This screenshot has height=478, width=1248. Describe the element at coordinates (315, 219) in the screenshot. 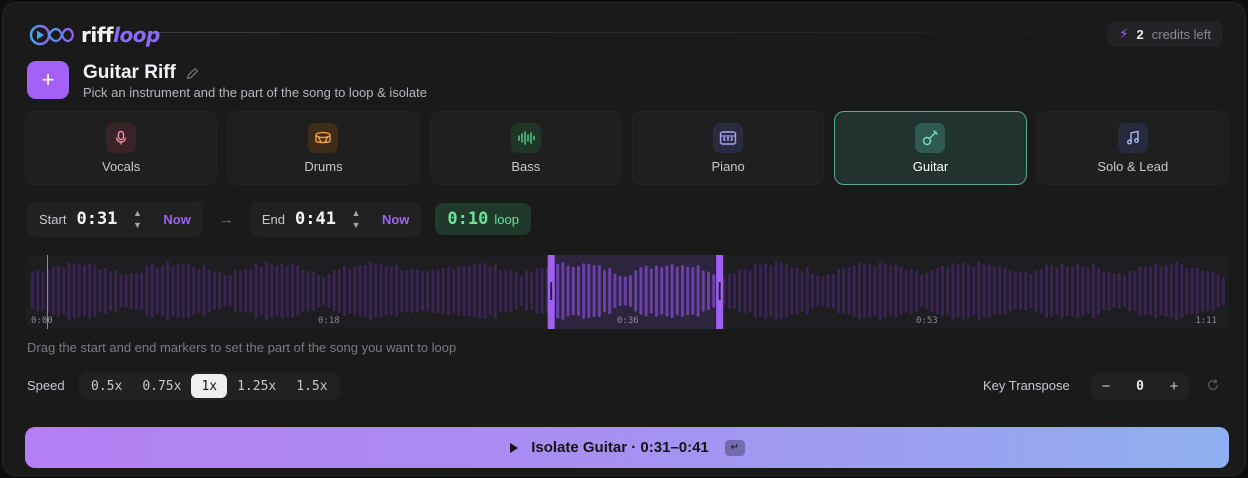

I see `end-time-value: 0:41` at that location.